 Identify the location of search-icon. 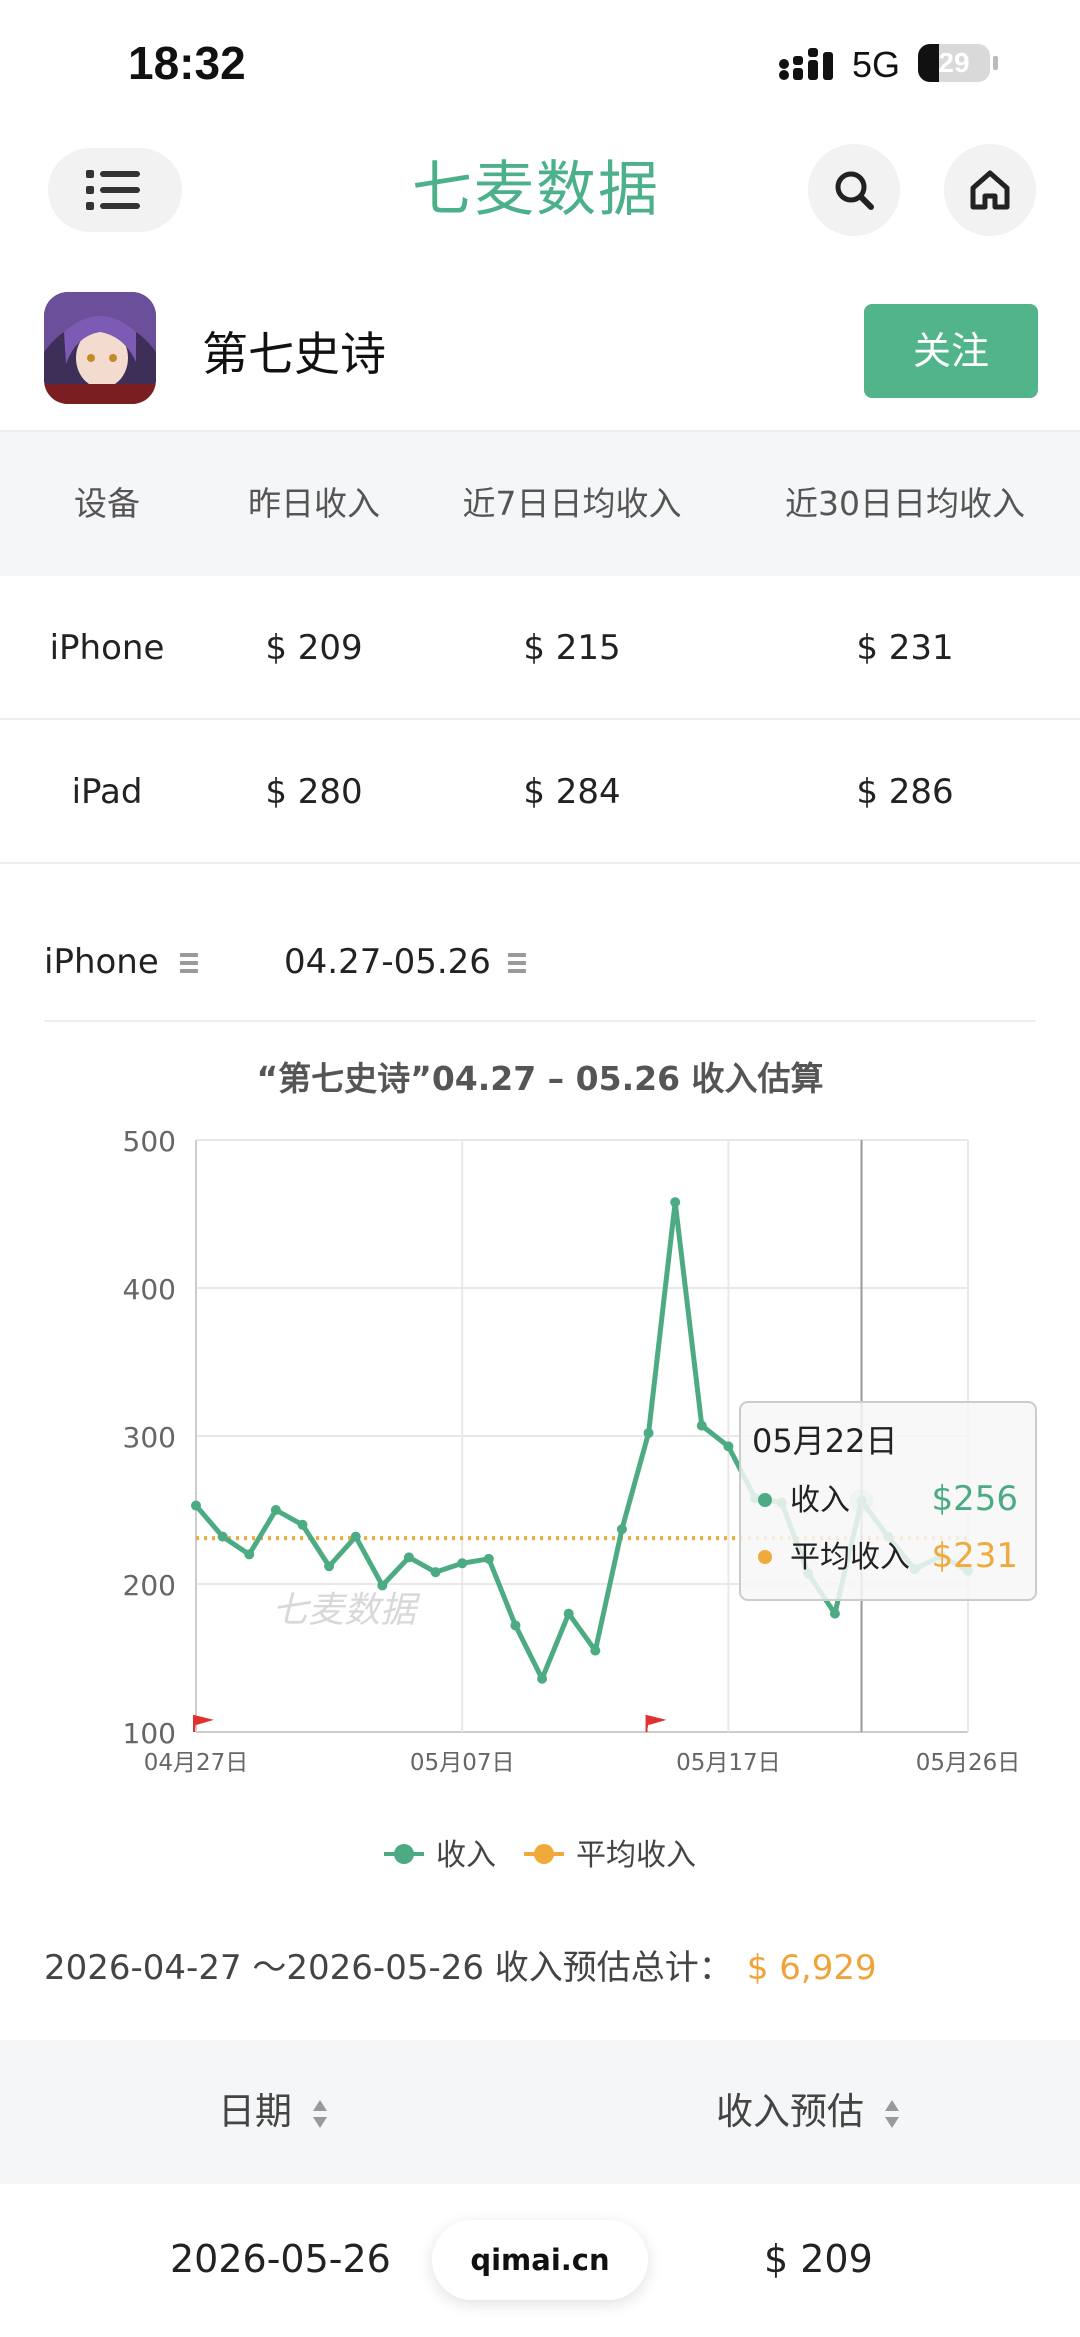
(854, 190).